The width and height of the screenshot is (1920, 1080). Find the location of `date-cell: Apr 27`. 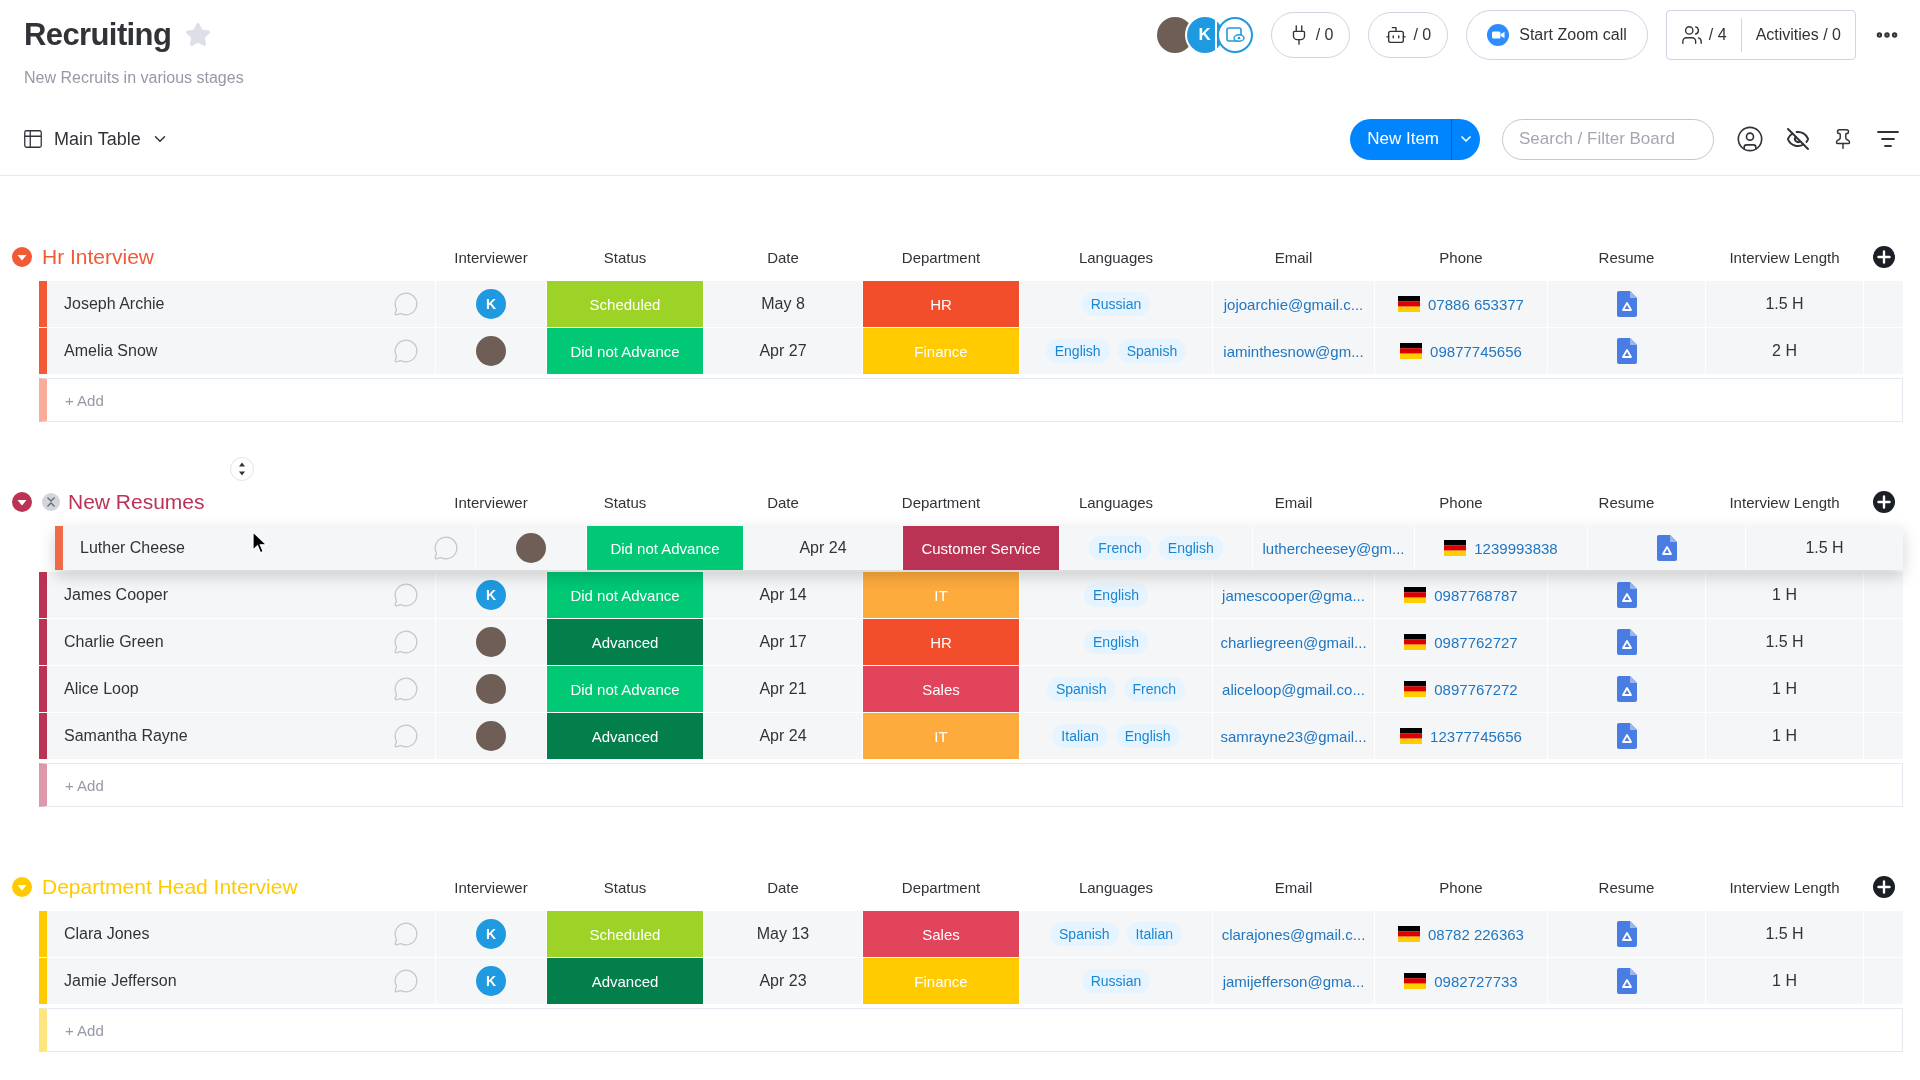

date-cell: Apr 27 is located at coordinates (783, 351).